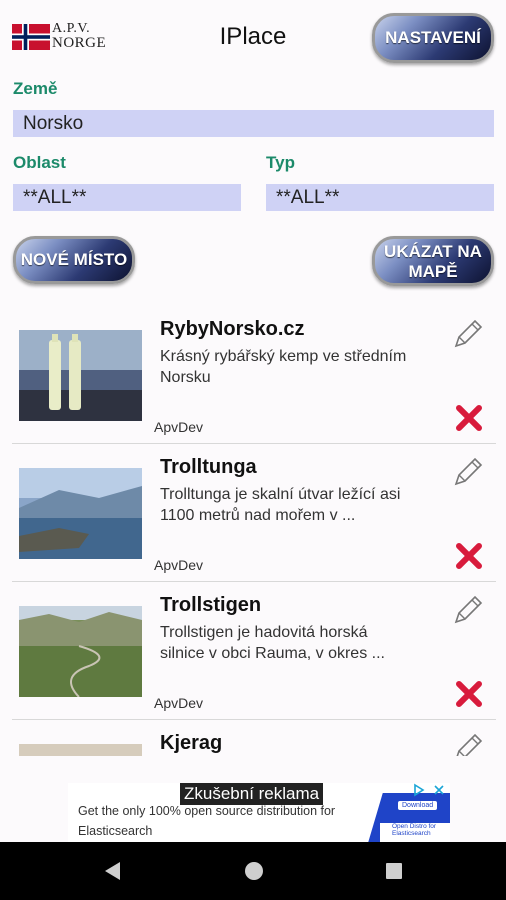 The image size is (506, 900). I want to click on home-icon, so click(254, 871).